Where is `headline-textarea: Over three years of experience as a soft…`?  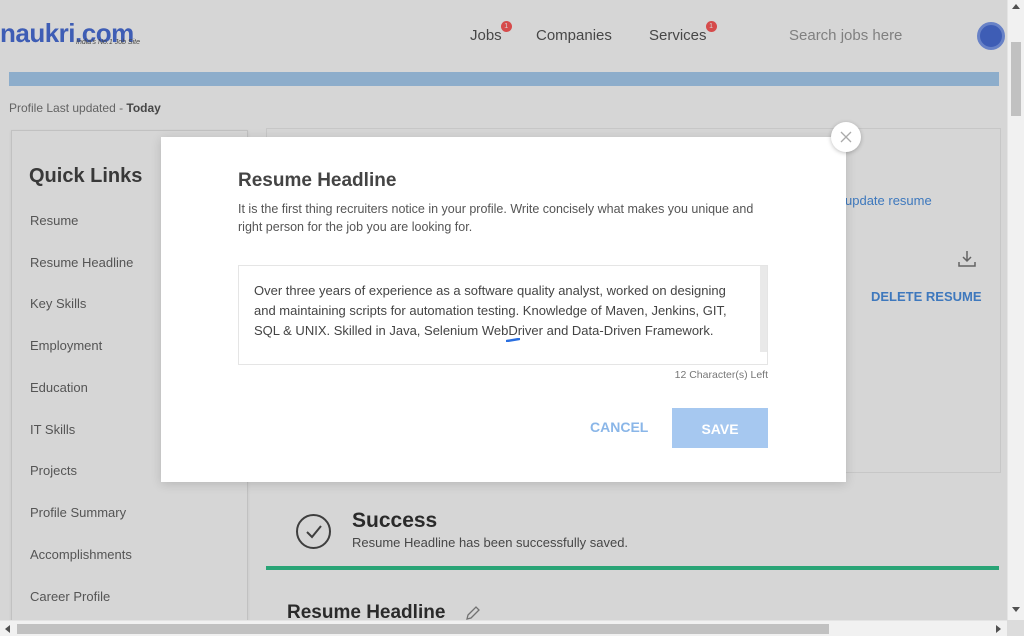 headline-textarea: Over three years of experience as a soft… is located at coordinates (503, 315).